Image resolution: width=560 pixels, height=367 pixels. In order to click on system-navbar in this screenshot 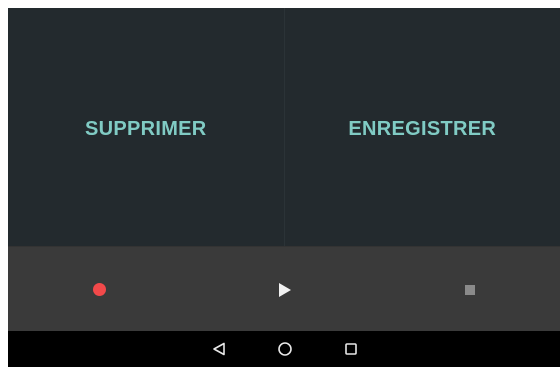, I will do `click(284, 349)`.